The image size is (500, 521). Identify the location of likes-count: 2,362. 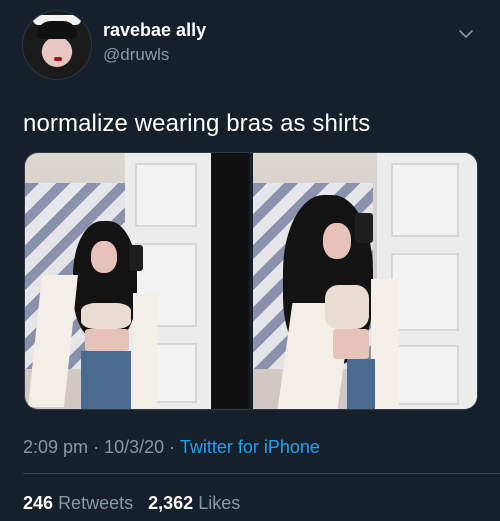
(171, 503).